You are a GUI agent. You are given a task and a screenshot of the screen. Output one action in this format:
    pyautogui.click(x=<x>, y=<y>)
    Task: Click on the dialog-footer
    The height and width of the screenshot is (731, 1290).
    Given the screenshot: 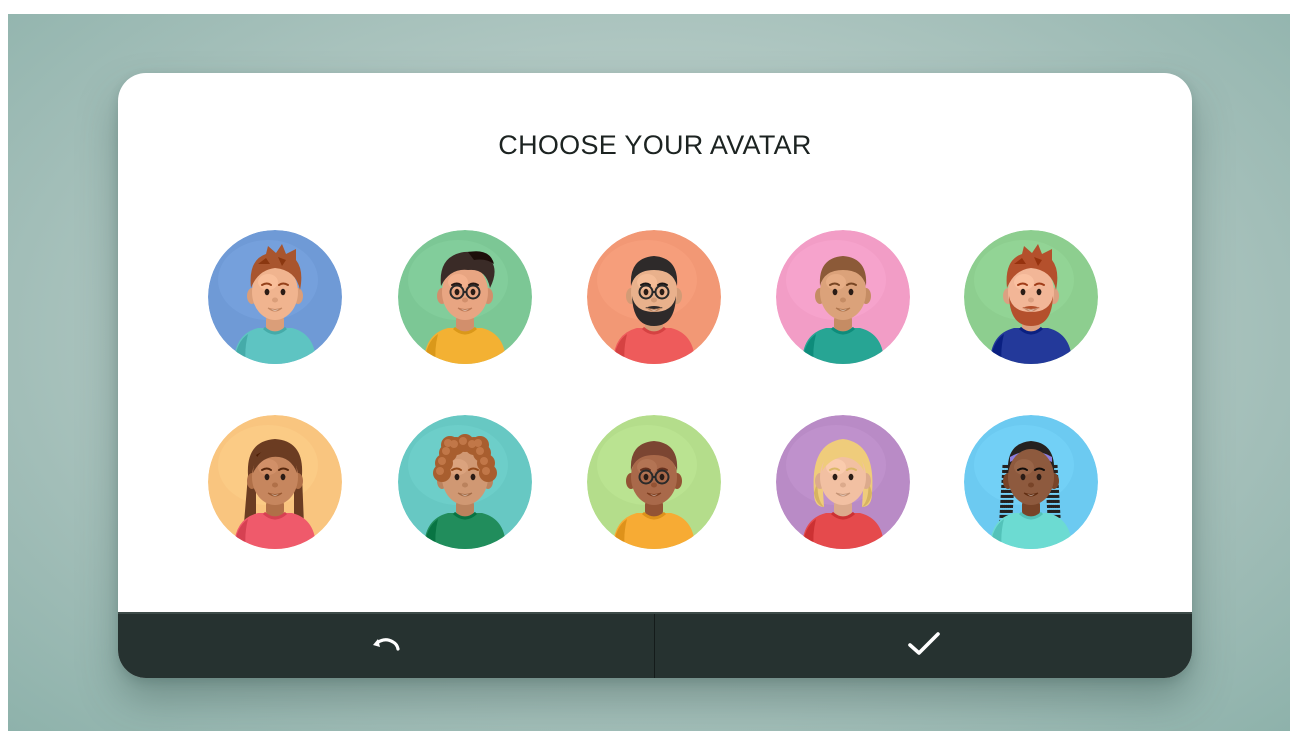 What is the action you would take?
    pyautogui.click(x=655, y=645)
    